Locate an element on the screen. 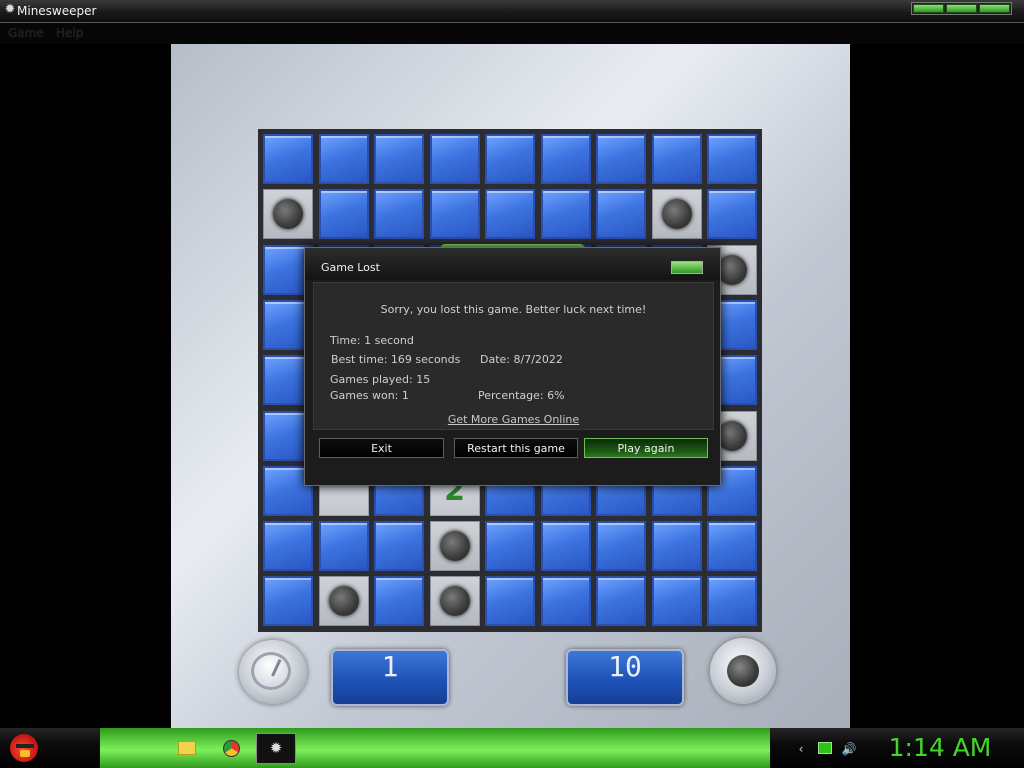  dialog-titlebar: Game Lost is located at coordinates (512, 264).